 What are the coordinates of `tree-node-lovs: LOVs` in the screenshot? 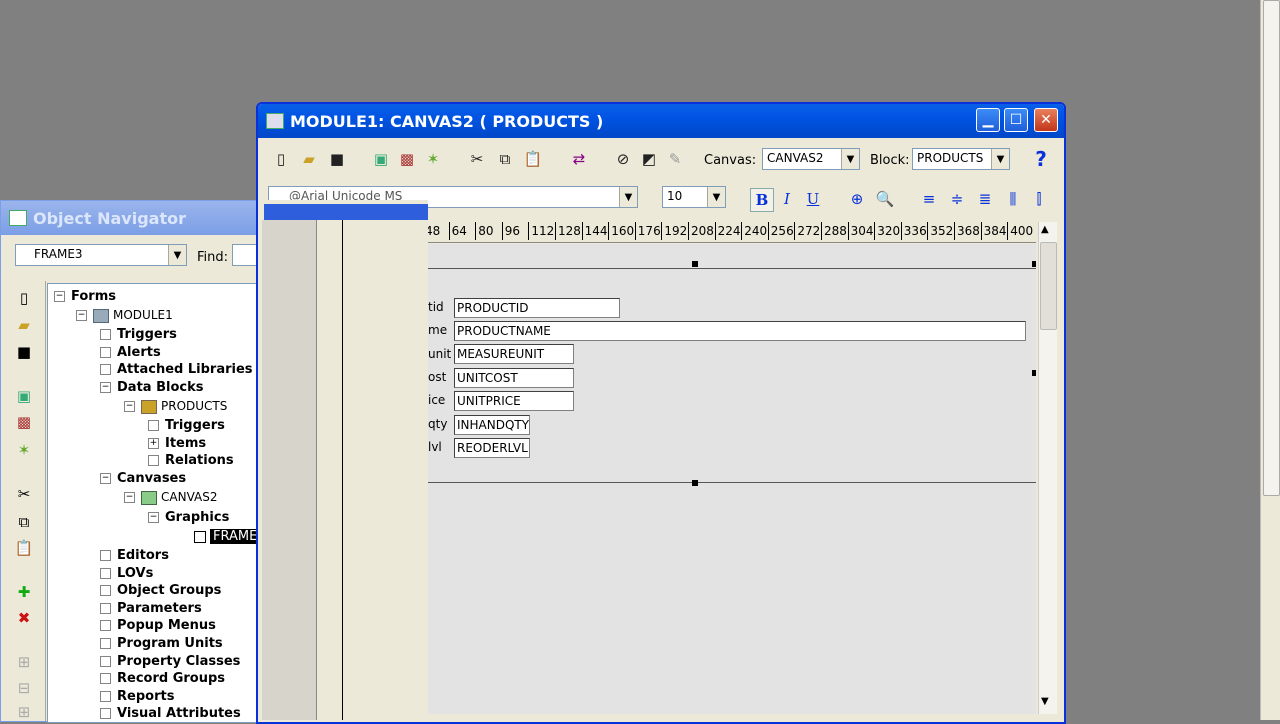 It's located at (126, 573).